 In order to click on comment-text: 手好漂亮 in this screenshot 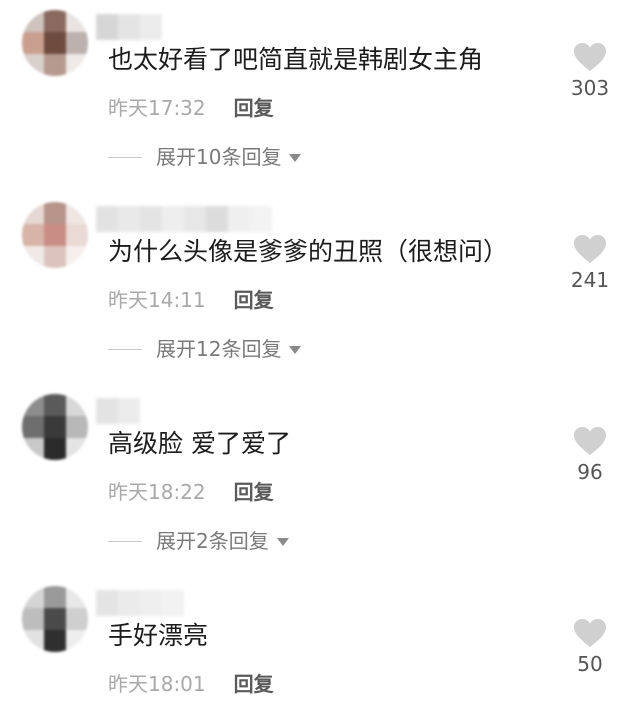, I will do `click(158, 635)`.